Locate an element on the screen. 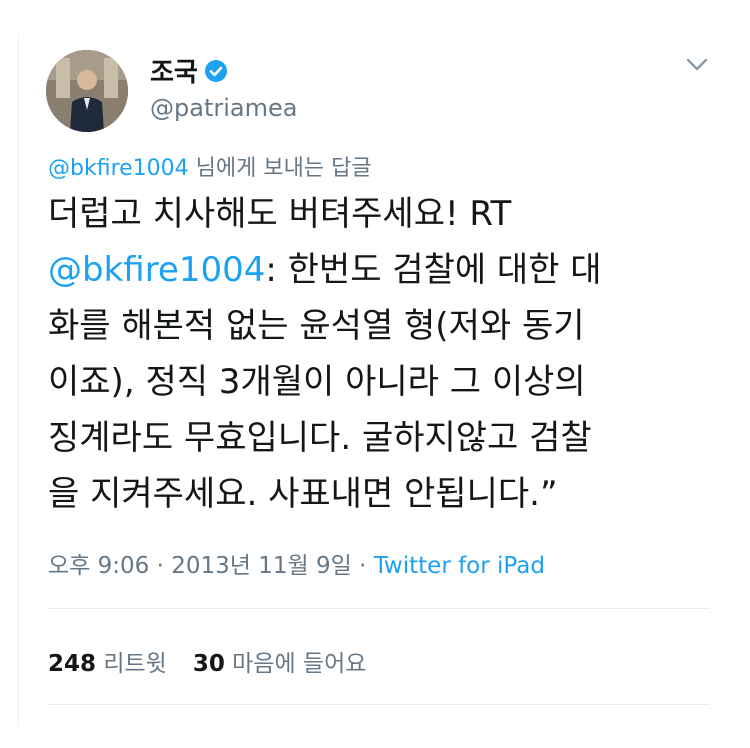 The image size is (750, 748). tweet-text-line: 을 지켜주세요. 사표내면 안됩니다.” is located at coordinates (303, 494).